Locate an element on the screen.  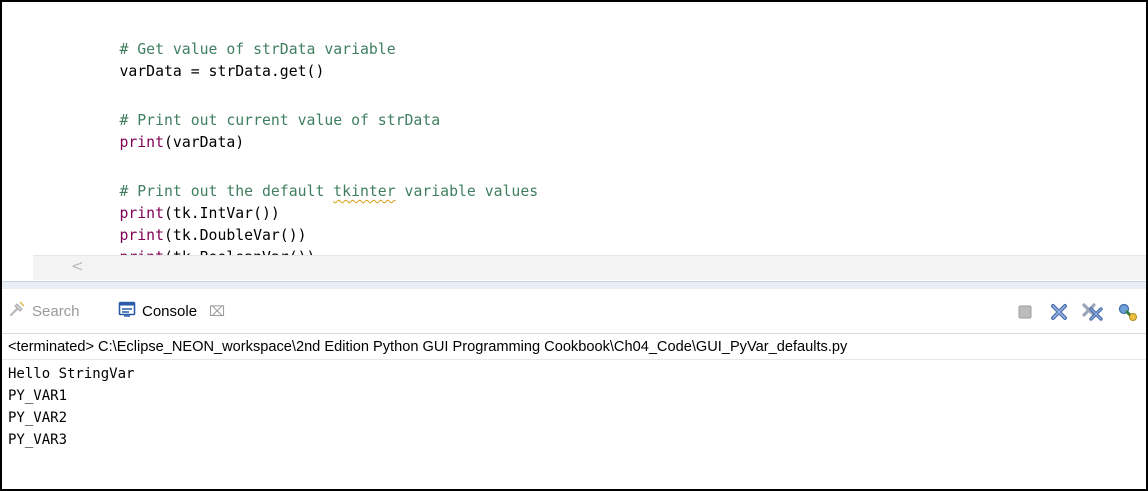
editor-view-divider is located at coordinates (574, 285).